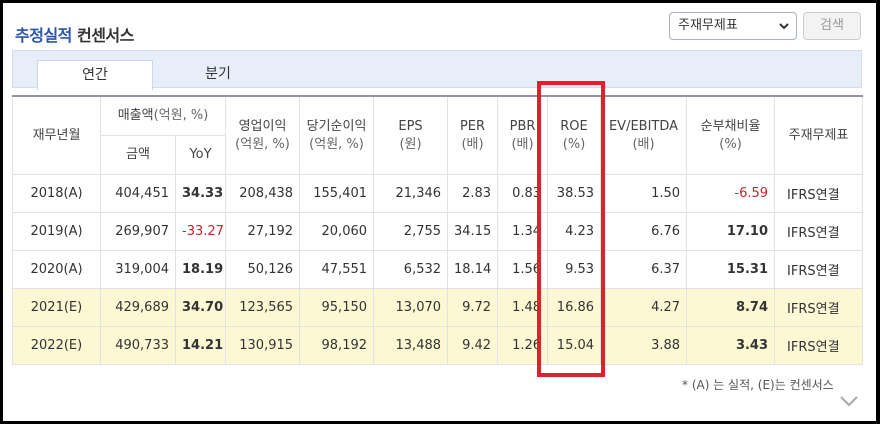 Image resolution: width=880 pixels, height=424 pixels. Describe the element at coordinates (337, 307) in the screenshot. I see `cell-net-income: 95,150` at that location.